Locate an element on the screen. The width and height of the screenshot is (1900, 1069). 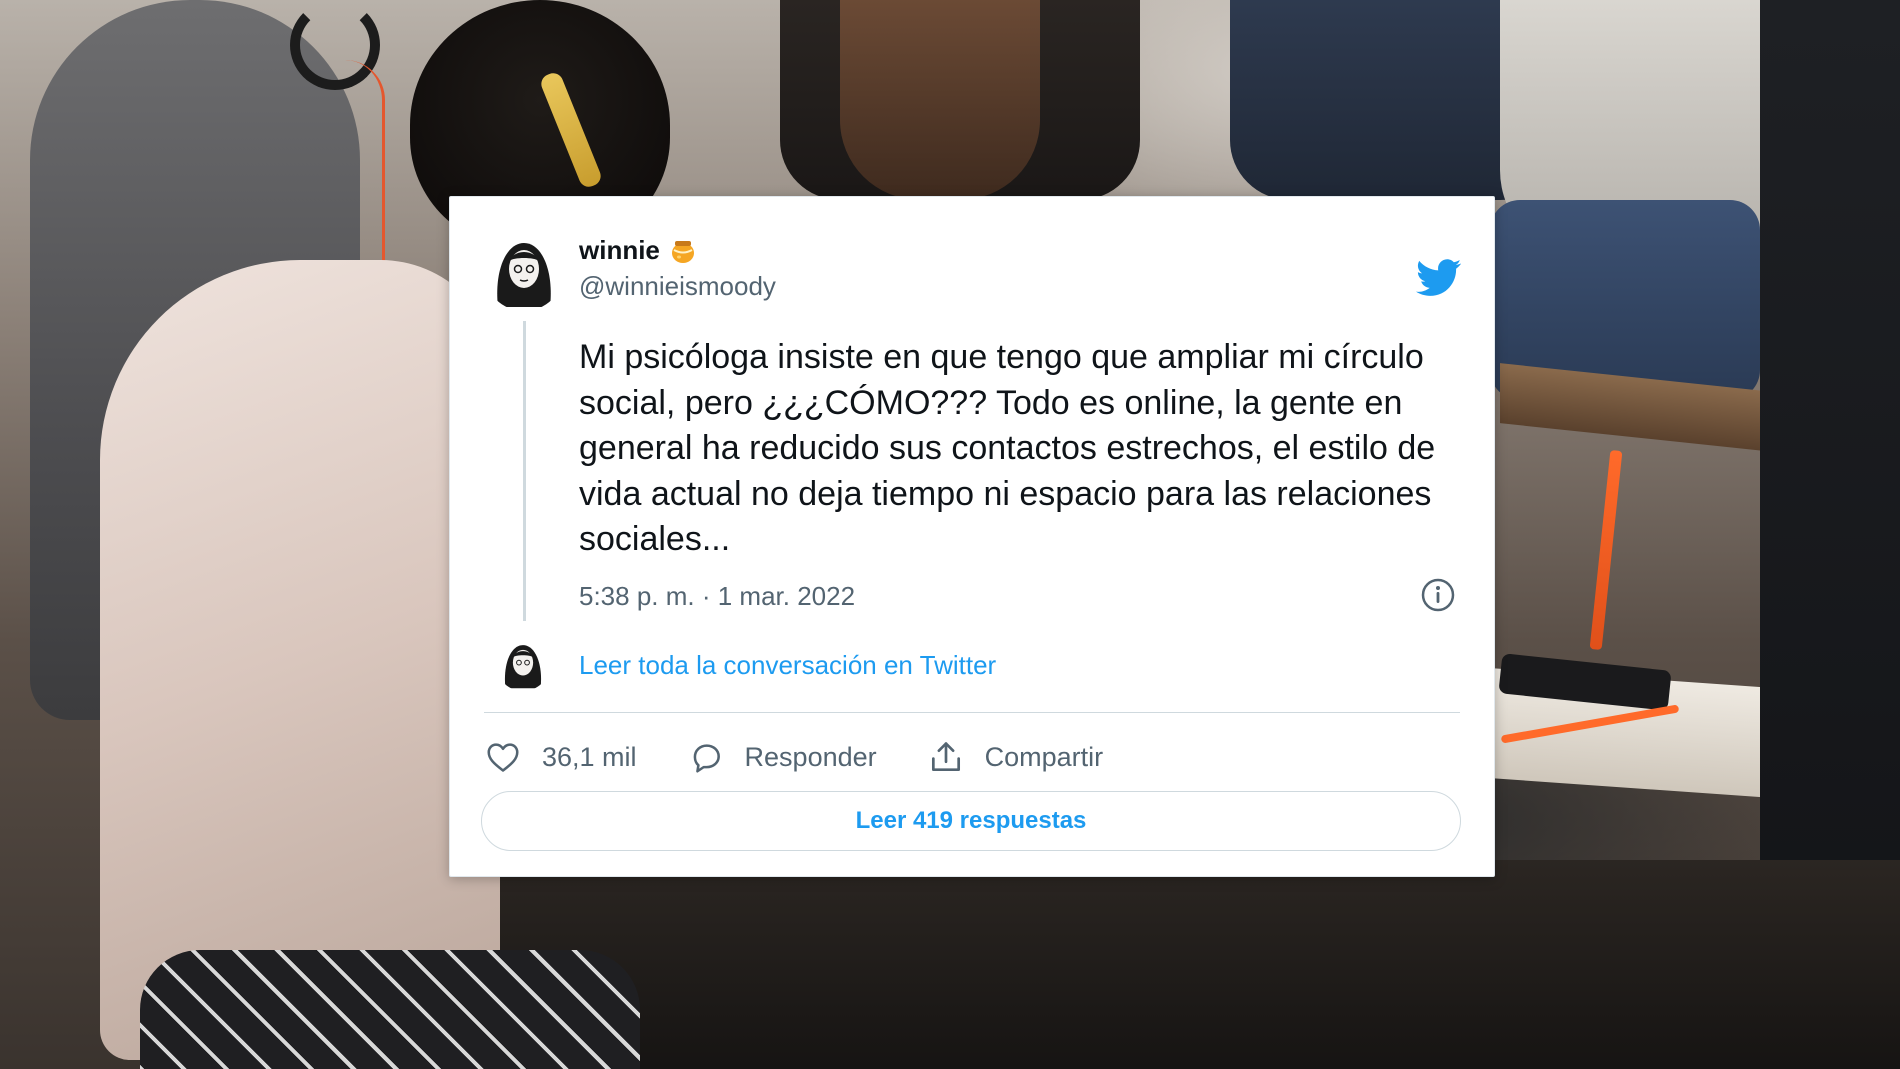
twitter-bird-icon is located at coordinates (1439, 278).